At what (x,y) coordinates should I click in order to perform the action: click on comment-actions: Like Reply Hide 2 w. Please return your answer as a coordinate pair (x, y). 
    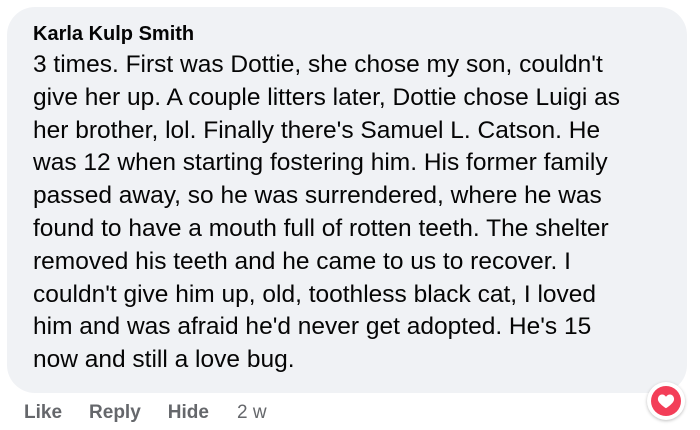
    Looking at the image, I should click on (145, 413).